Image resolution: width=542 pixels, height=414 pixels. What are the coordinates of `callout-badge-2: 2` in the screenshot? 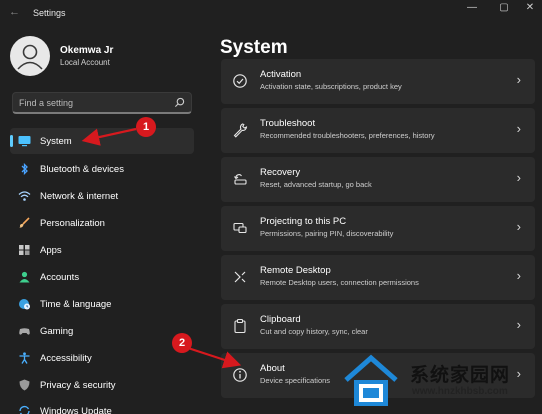 It's located at (182, 343).